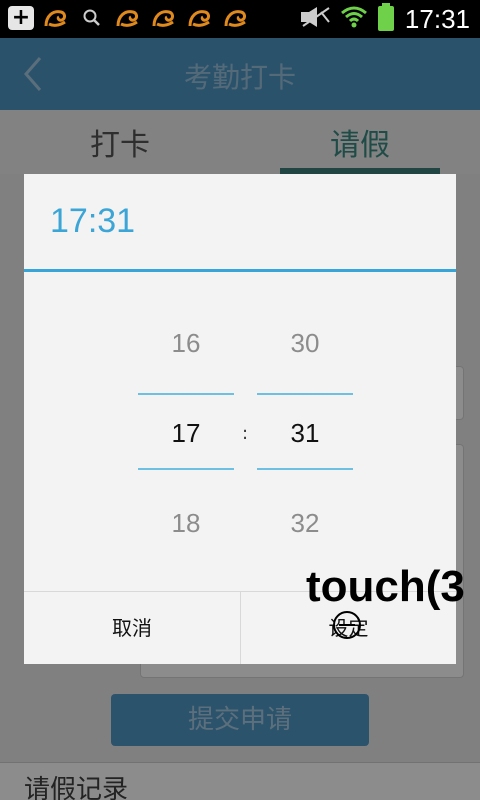  Describe the element at coordinates (305, 433) in the screenshot. I see `minute-selected: 31` at that location.